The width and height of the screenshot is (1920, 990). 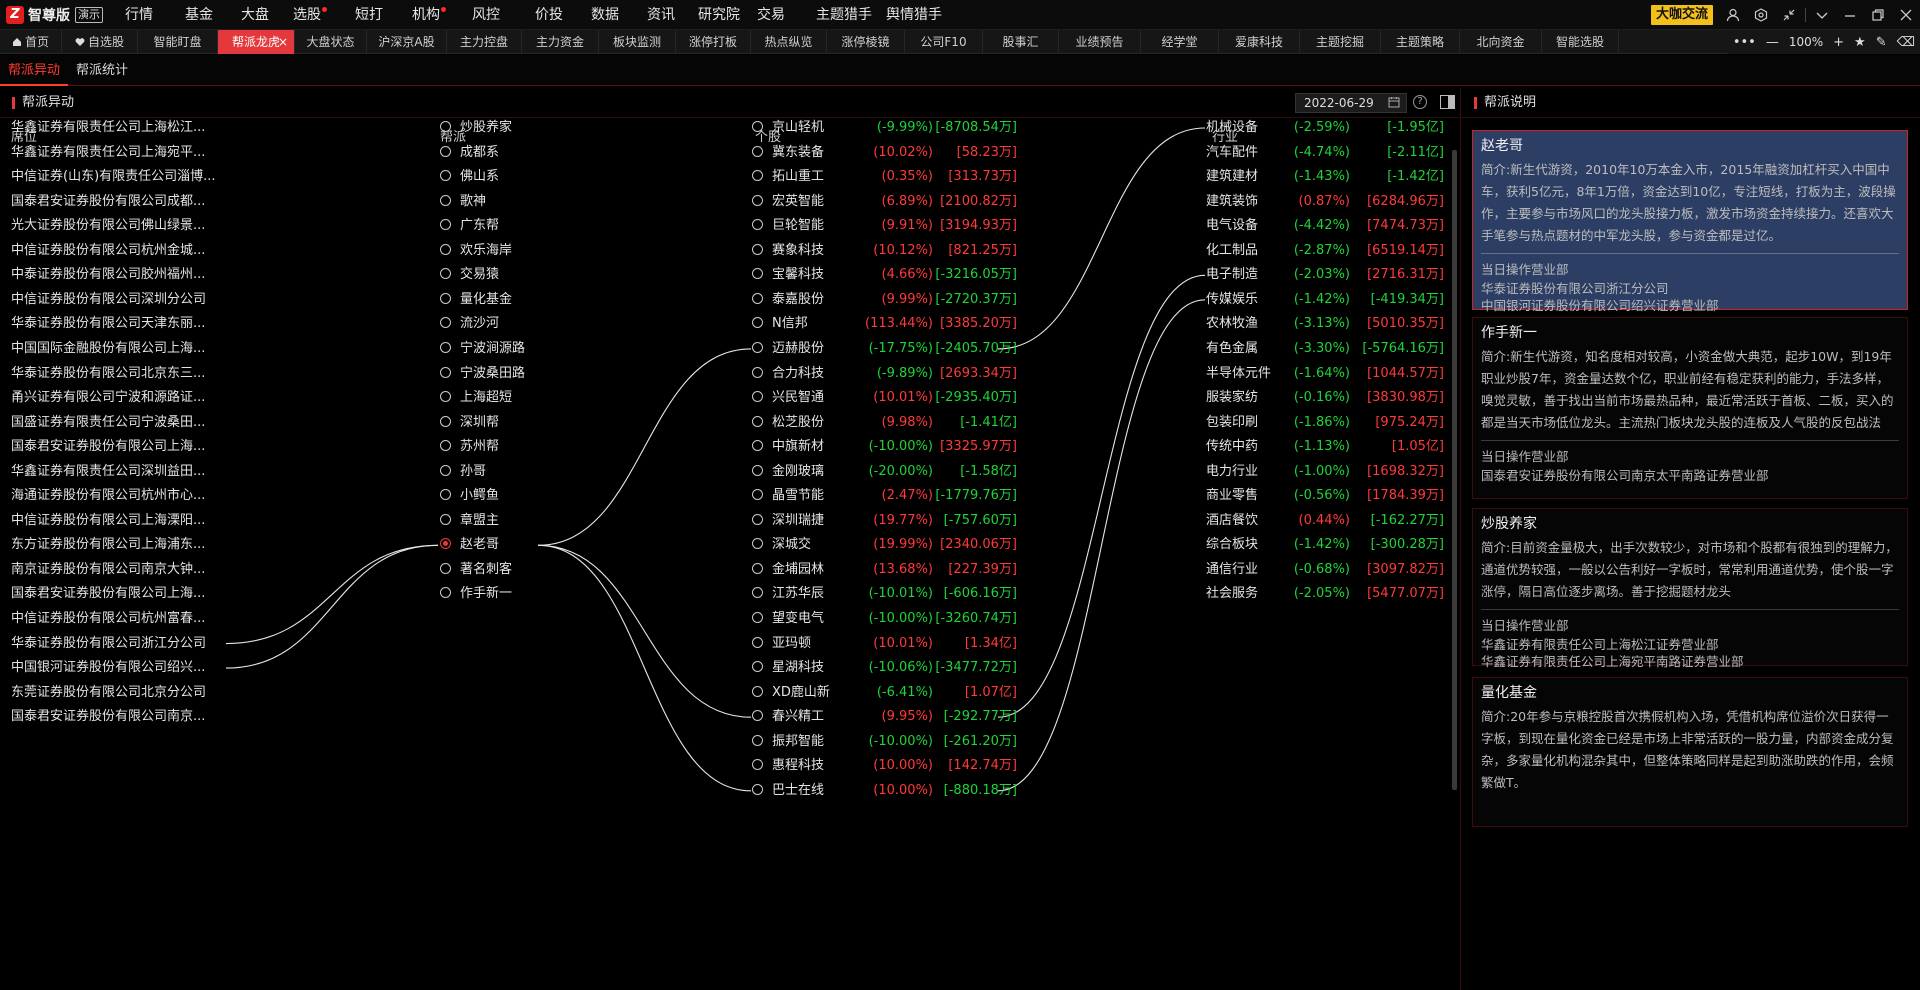 I want to click on faction-row: 歌神, so click(x=463, y=202).